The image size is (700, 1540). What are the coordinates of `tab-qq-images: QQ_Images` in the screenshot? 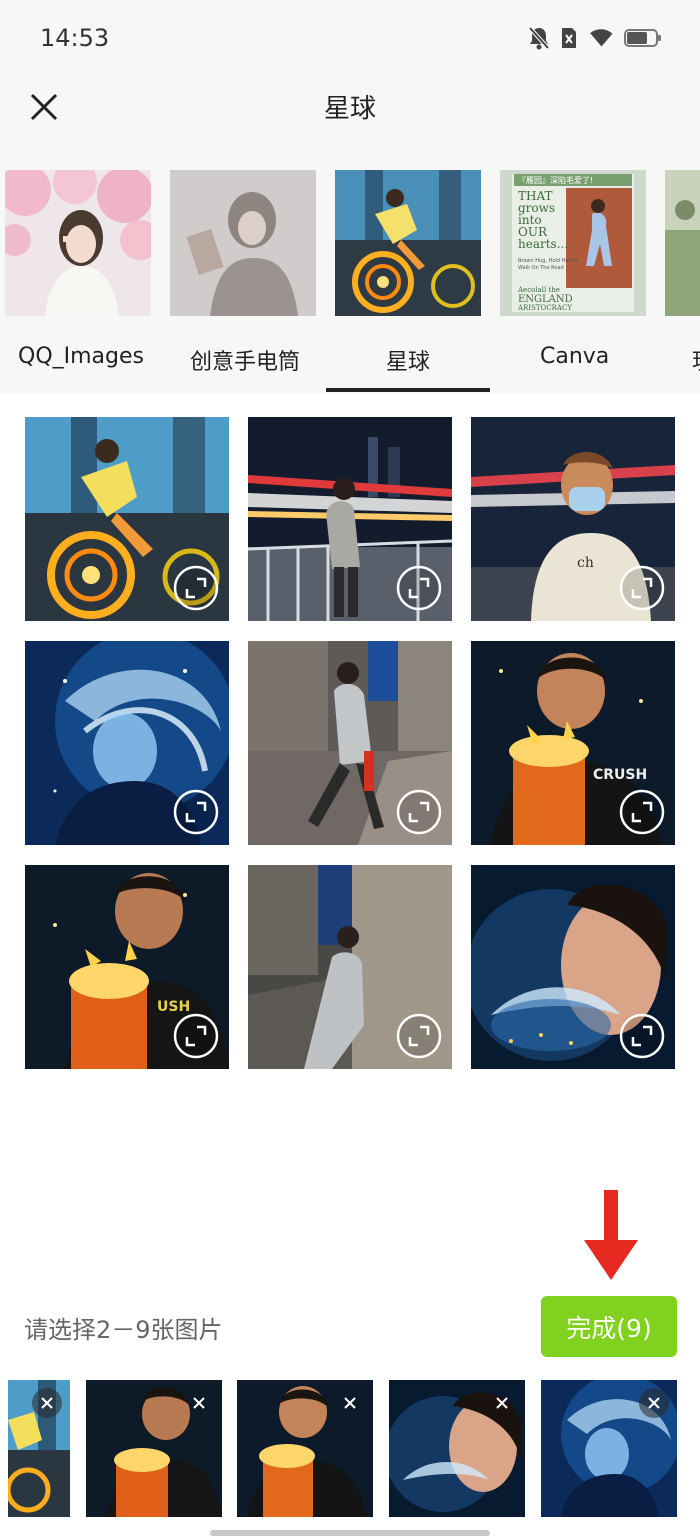 It's located at (81, 356).